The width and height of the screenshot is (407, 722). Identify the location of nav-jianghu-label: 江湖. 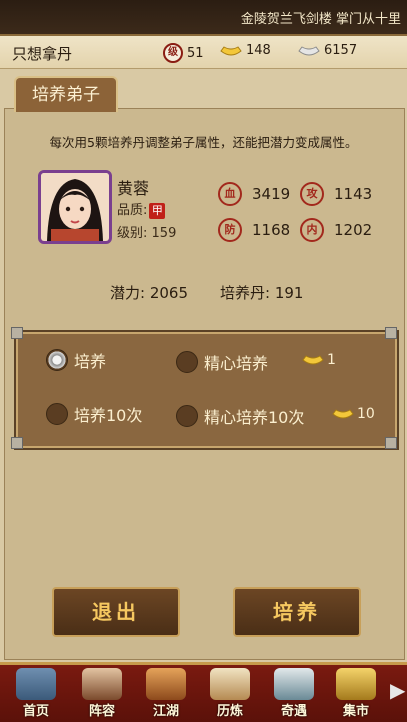
(165, 711).